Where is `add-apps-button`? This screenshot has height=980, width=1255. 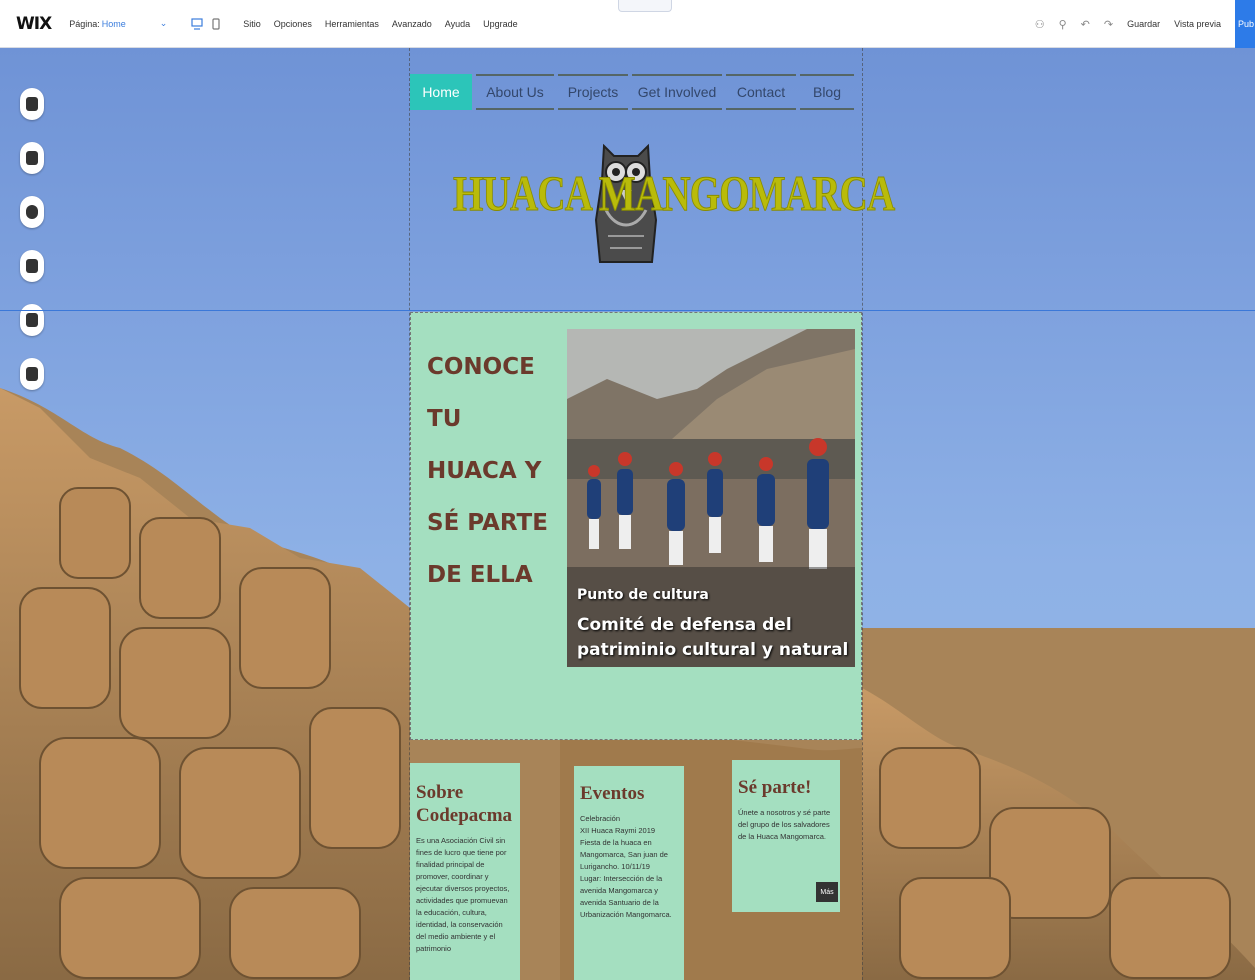
add-apps-button is located at coordinates (32, 266).